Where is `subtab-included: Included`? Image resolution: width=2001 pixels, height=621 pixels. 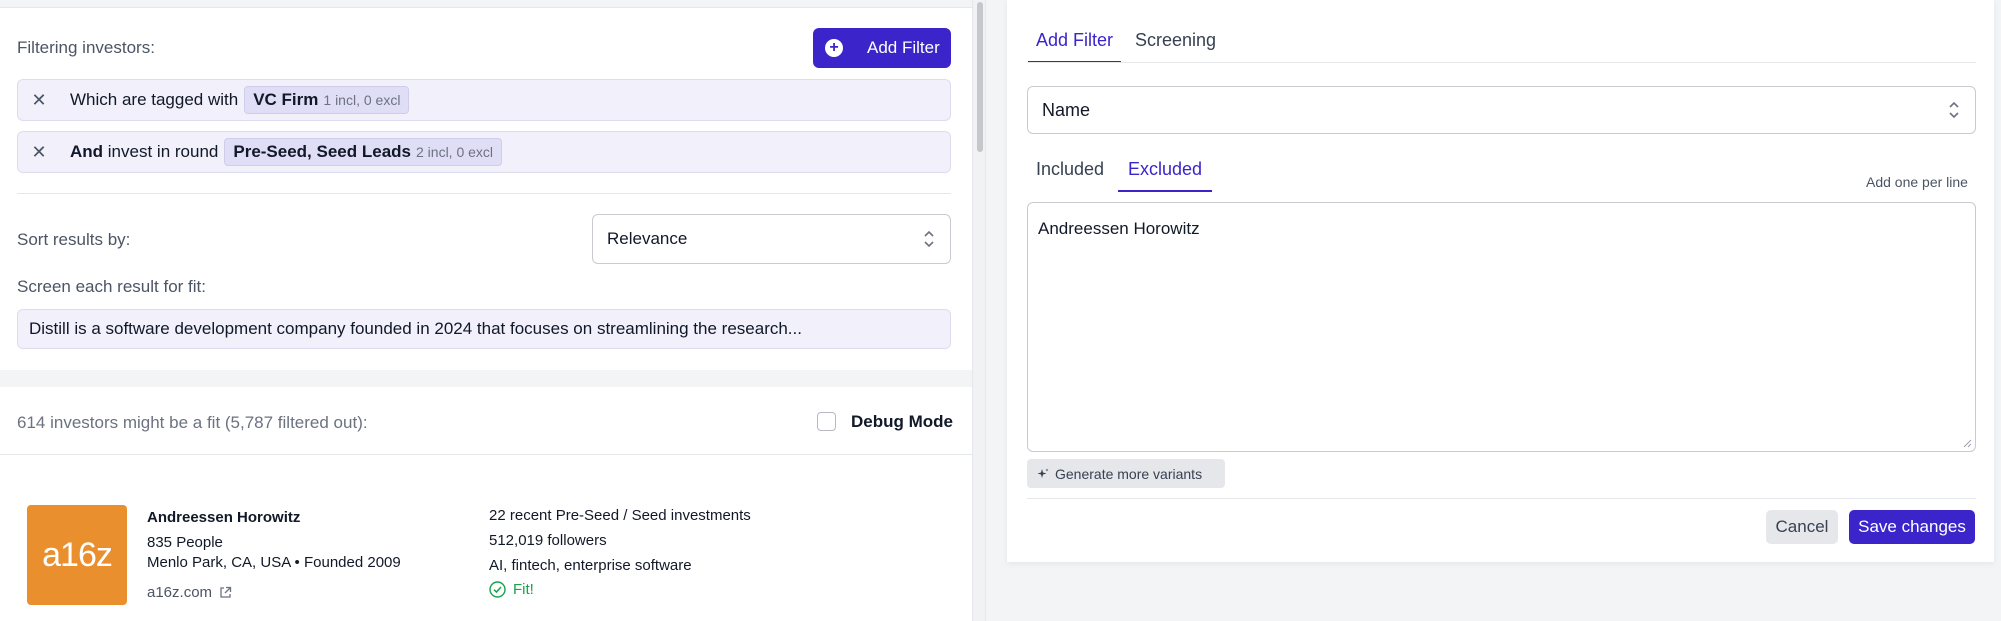 subtab-included: Included is located at coordinates (1070, 169).